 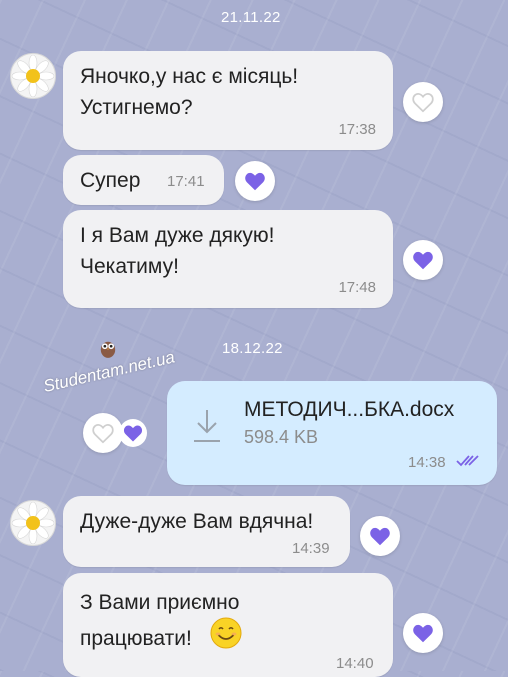 I want to click on incoming-message: Яночко,у нас є місяць! Устигнемо? 17:38, so click(x=228, y=100).